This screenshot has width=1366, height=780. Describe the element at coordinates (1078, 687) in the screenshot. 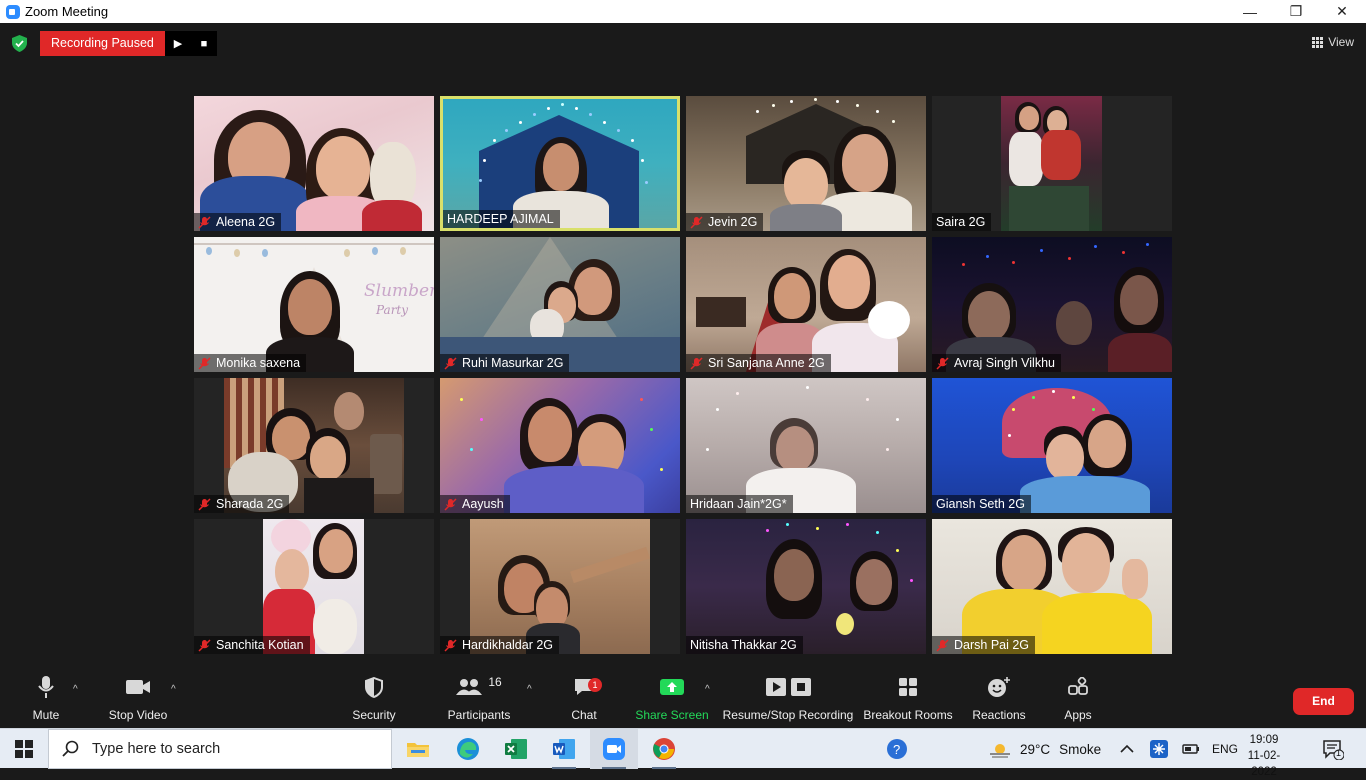

I see `apps-icon` at that location.